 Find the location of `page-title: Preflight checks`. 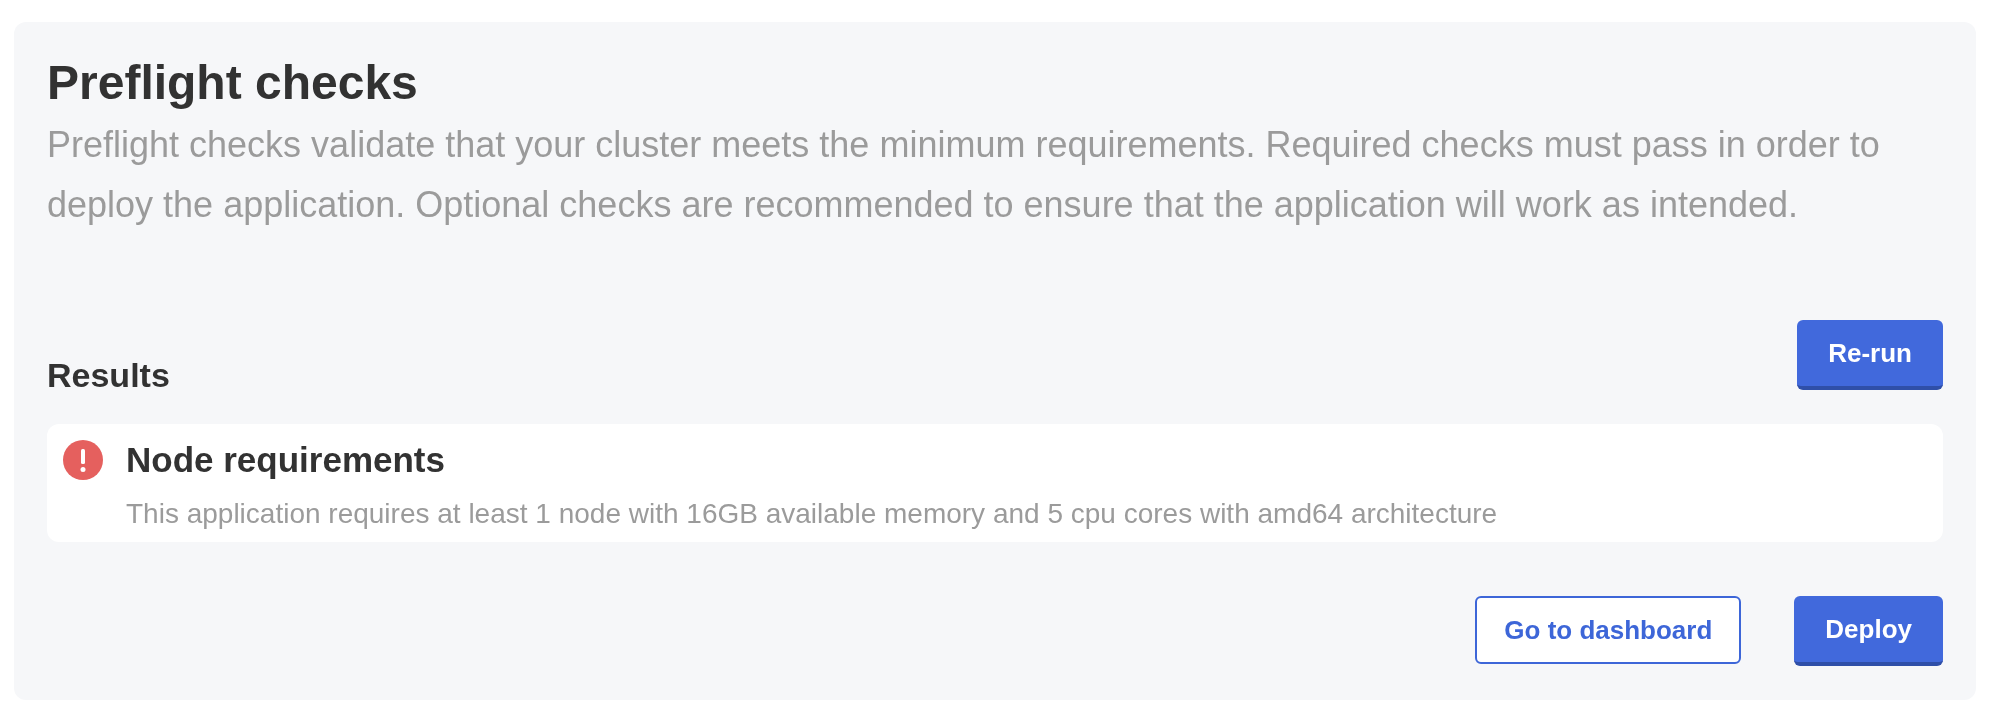

page-title: Preflight checks is located at coordinates (233, 83).